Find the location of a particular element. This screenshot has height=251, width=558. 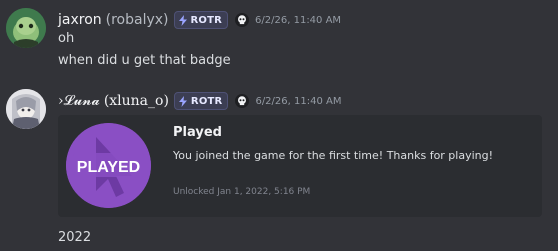

message-content: 2022 is located at coordinates (75, 237).